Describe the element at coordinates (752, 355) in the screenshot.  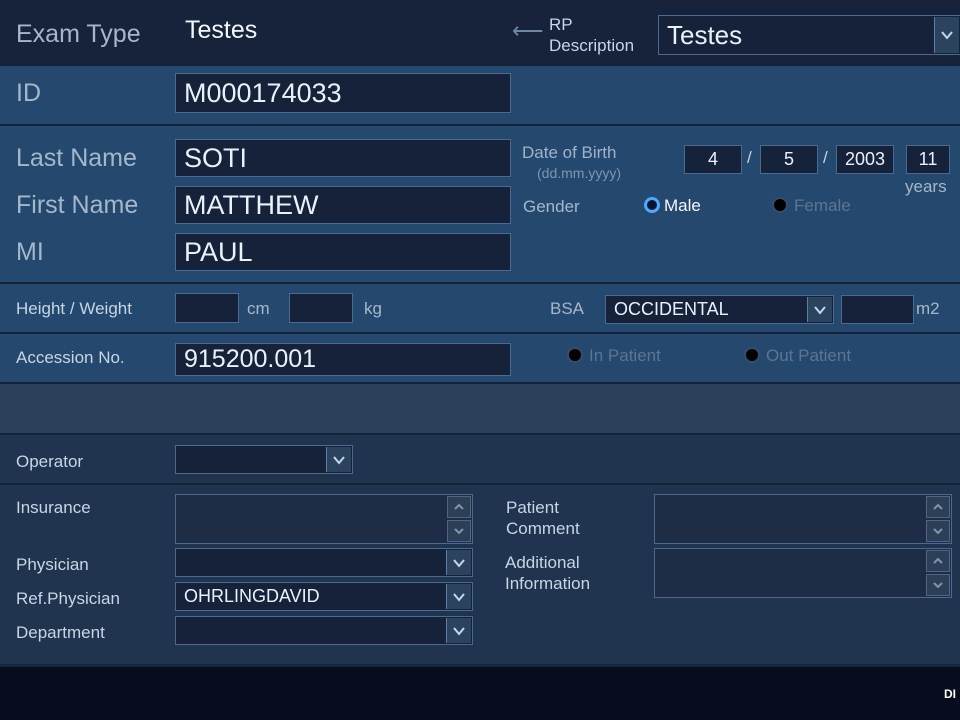
I see `out-patient-radio` at that location.